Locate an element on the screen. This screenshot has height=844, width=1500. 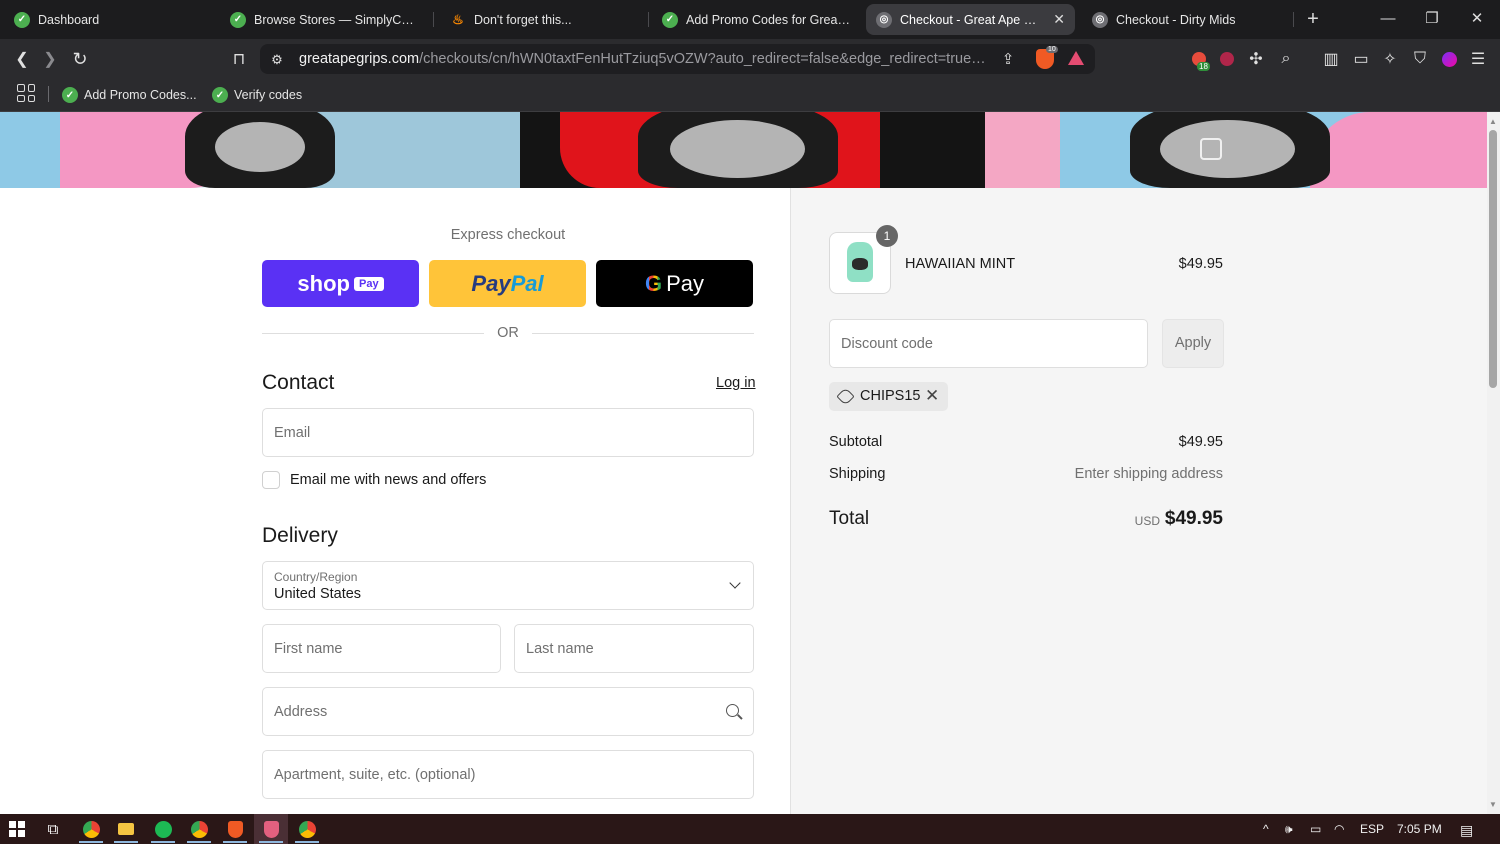
vpn-icon: ⛉ is located at coordinates (1420, 59).